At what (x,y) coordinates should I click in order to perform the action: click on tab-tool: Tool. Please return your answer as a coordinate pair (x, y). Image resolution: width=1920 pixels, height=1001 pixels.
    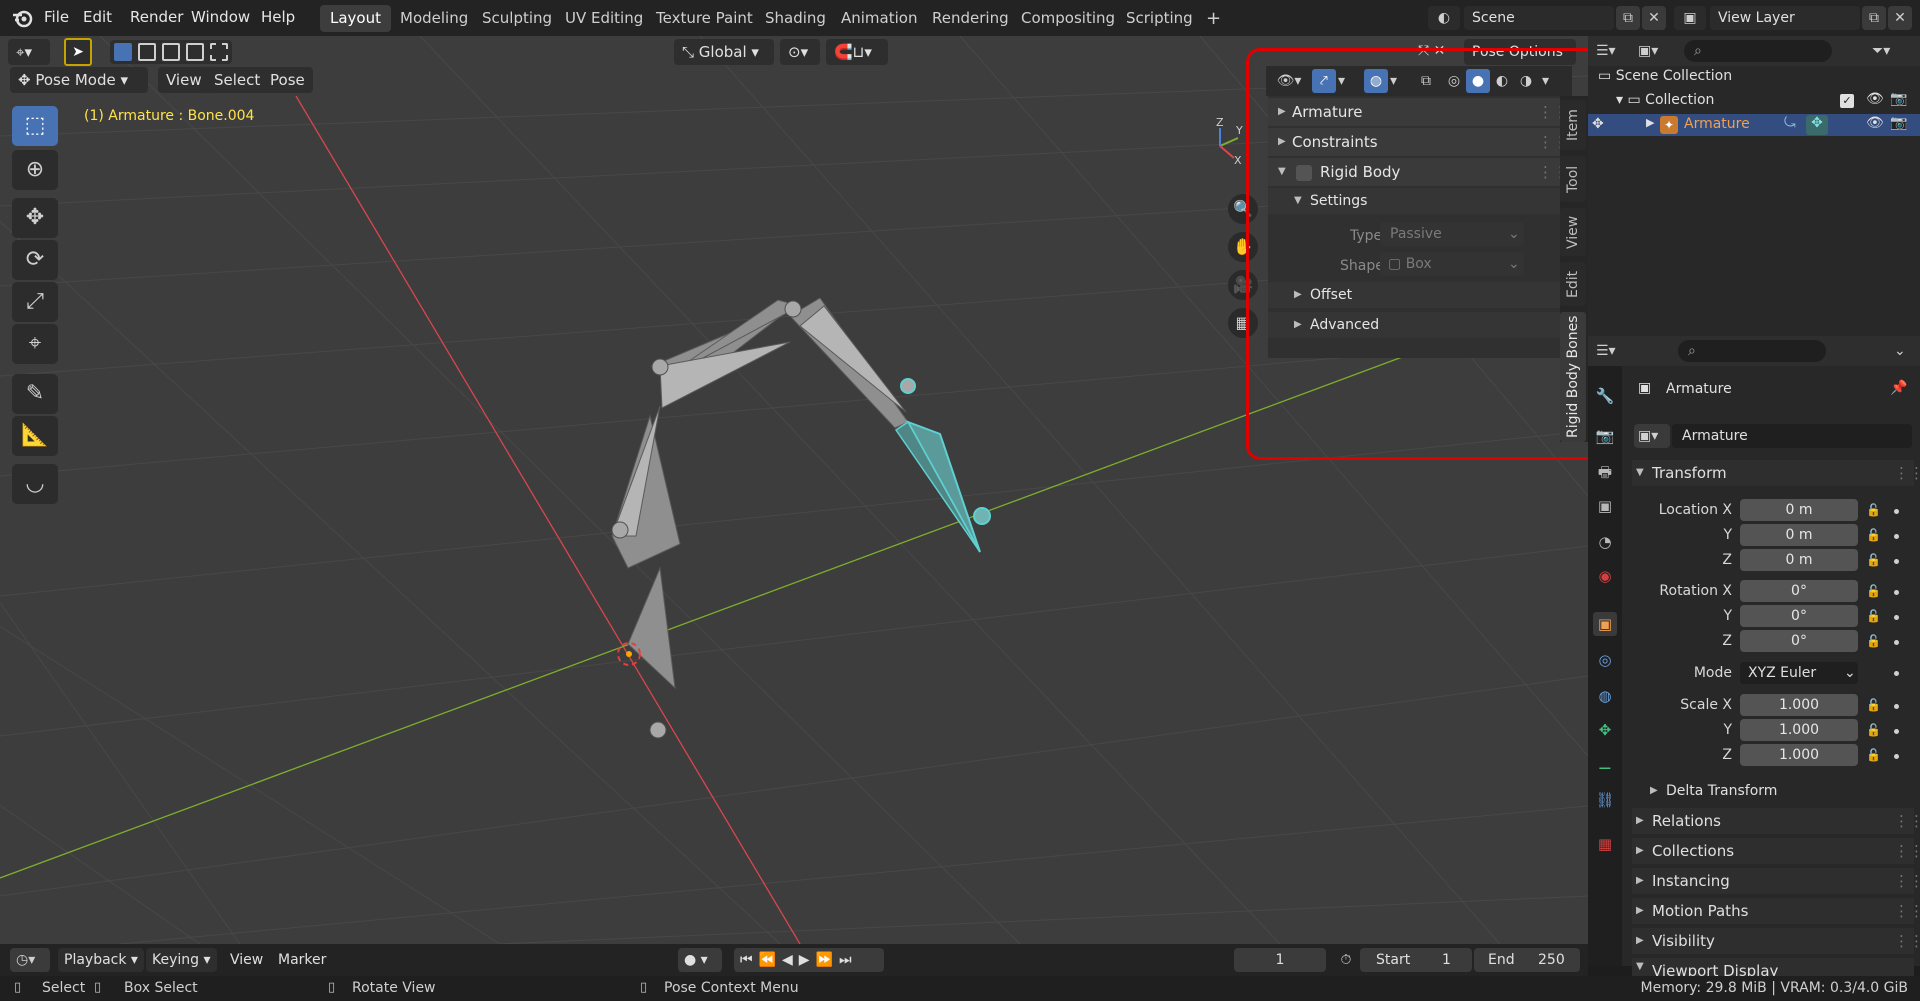
    Looking at the image, I should click on (1573, 179).